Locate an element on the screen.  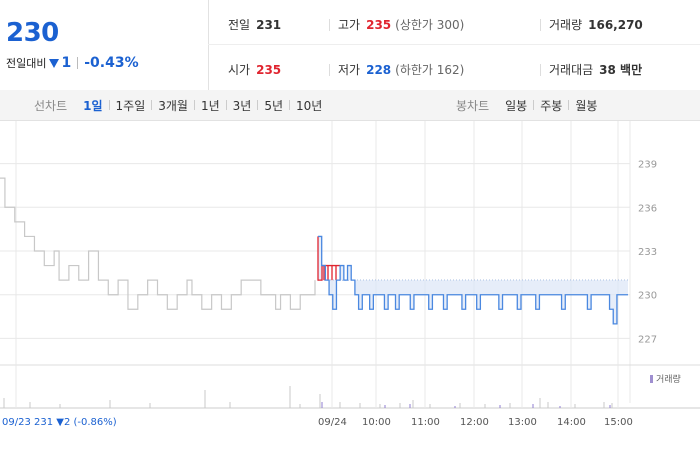
tab-1week: 1주일 is located at coordinates (131, 105).